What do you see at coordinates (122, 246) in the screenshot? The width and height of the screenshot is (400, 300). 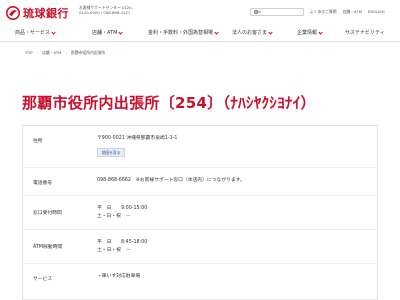 I see `atm-hours-value: 平 日 8:45-18:00 土・日・祝 －` at bounding box center [122, 246].